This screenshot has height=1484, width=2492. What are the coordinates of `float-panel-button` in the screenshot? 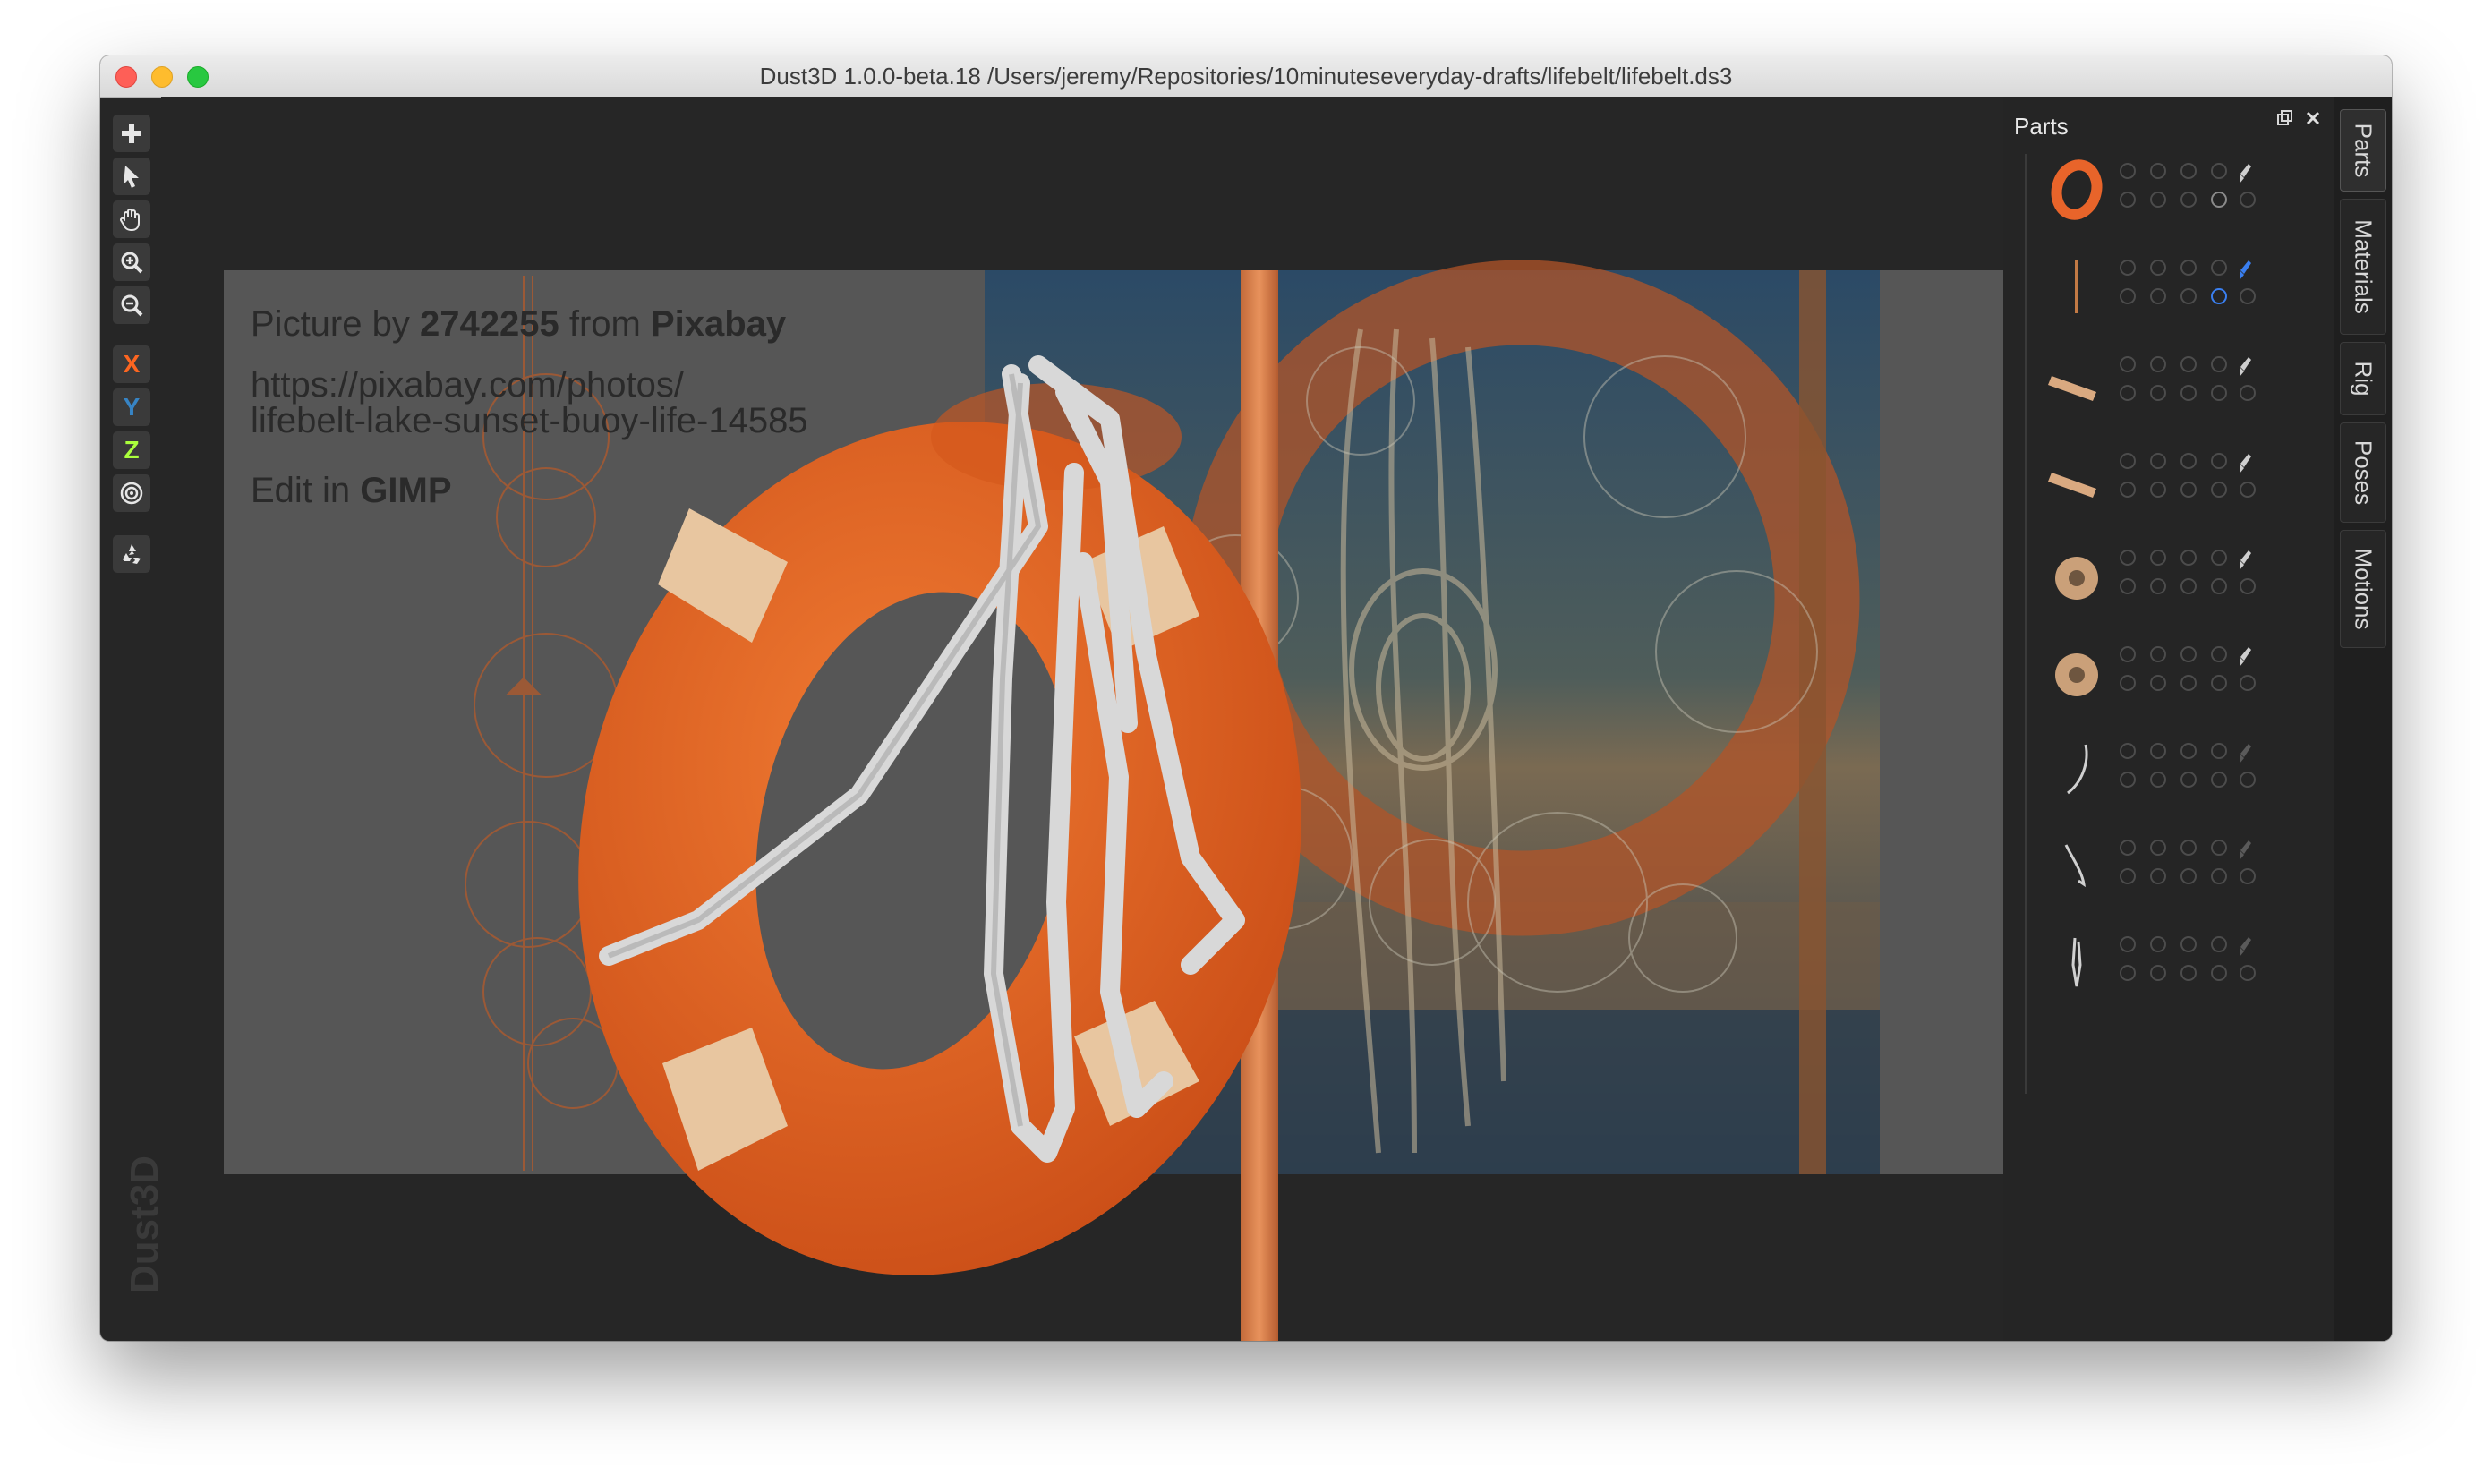 It's located at (2284, 118).